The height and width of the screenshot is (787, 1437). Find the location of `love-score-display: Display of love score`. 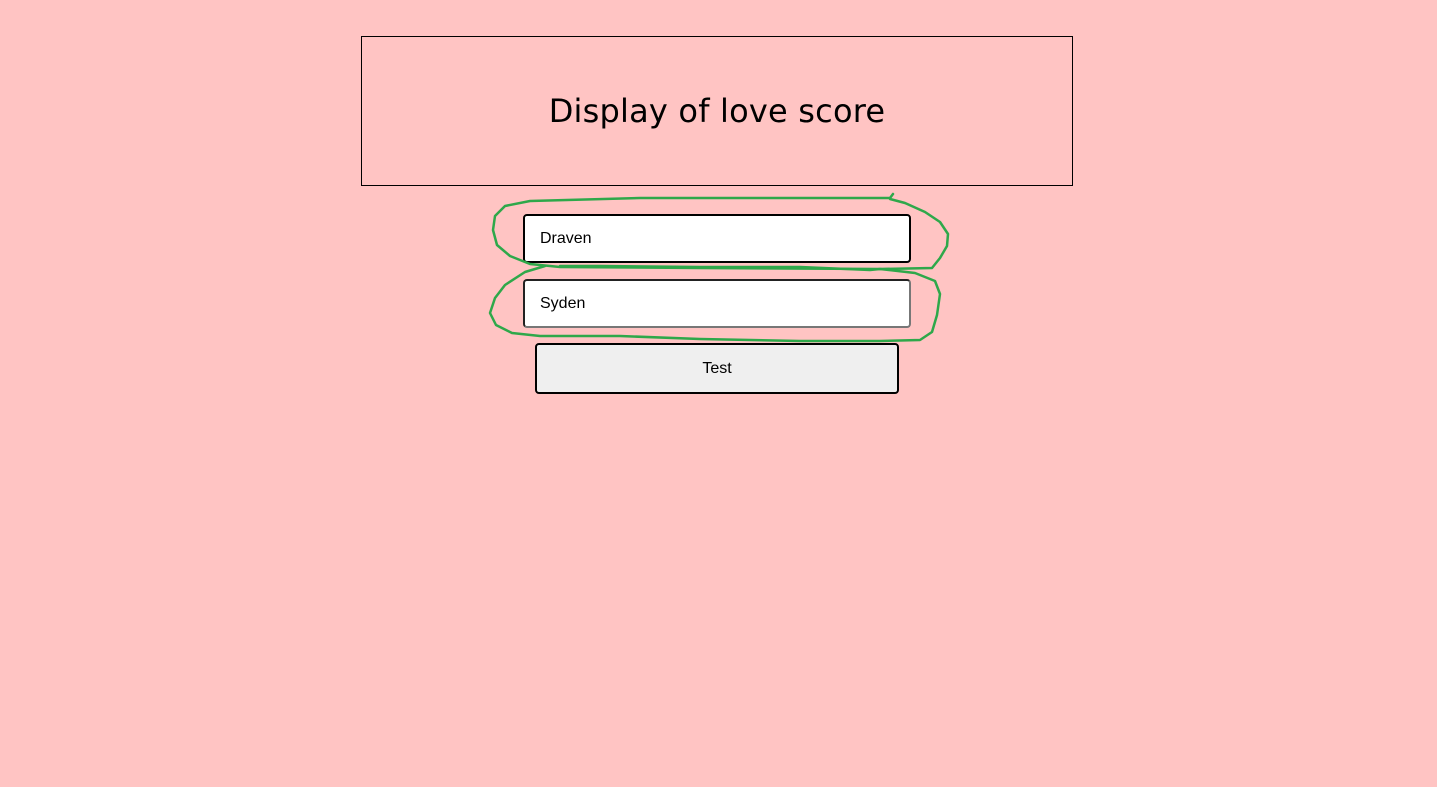

love-score-display: Display of love score is located at coordinates (717, 111).